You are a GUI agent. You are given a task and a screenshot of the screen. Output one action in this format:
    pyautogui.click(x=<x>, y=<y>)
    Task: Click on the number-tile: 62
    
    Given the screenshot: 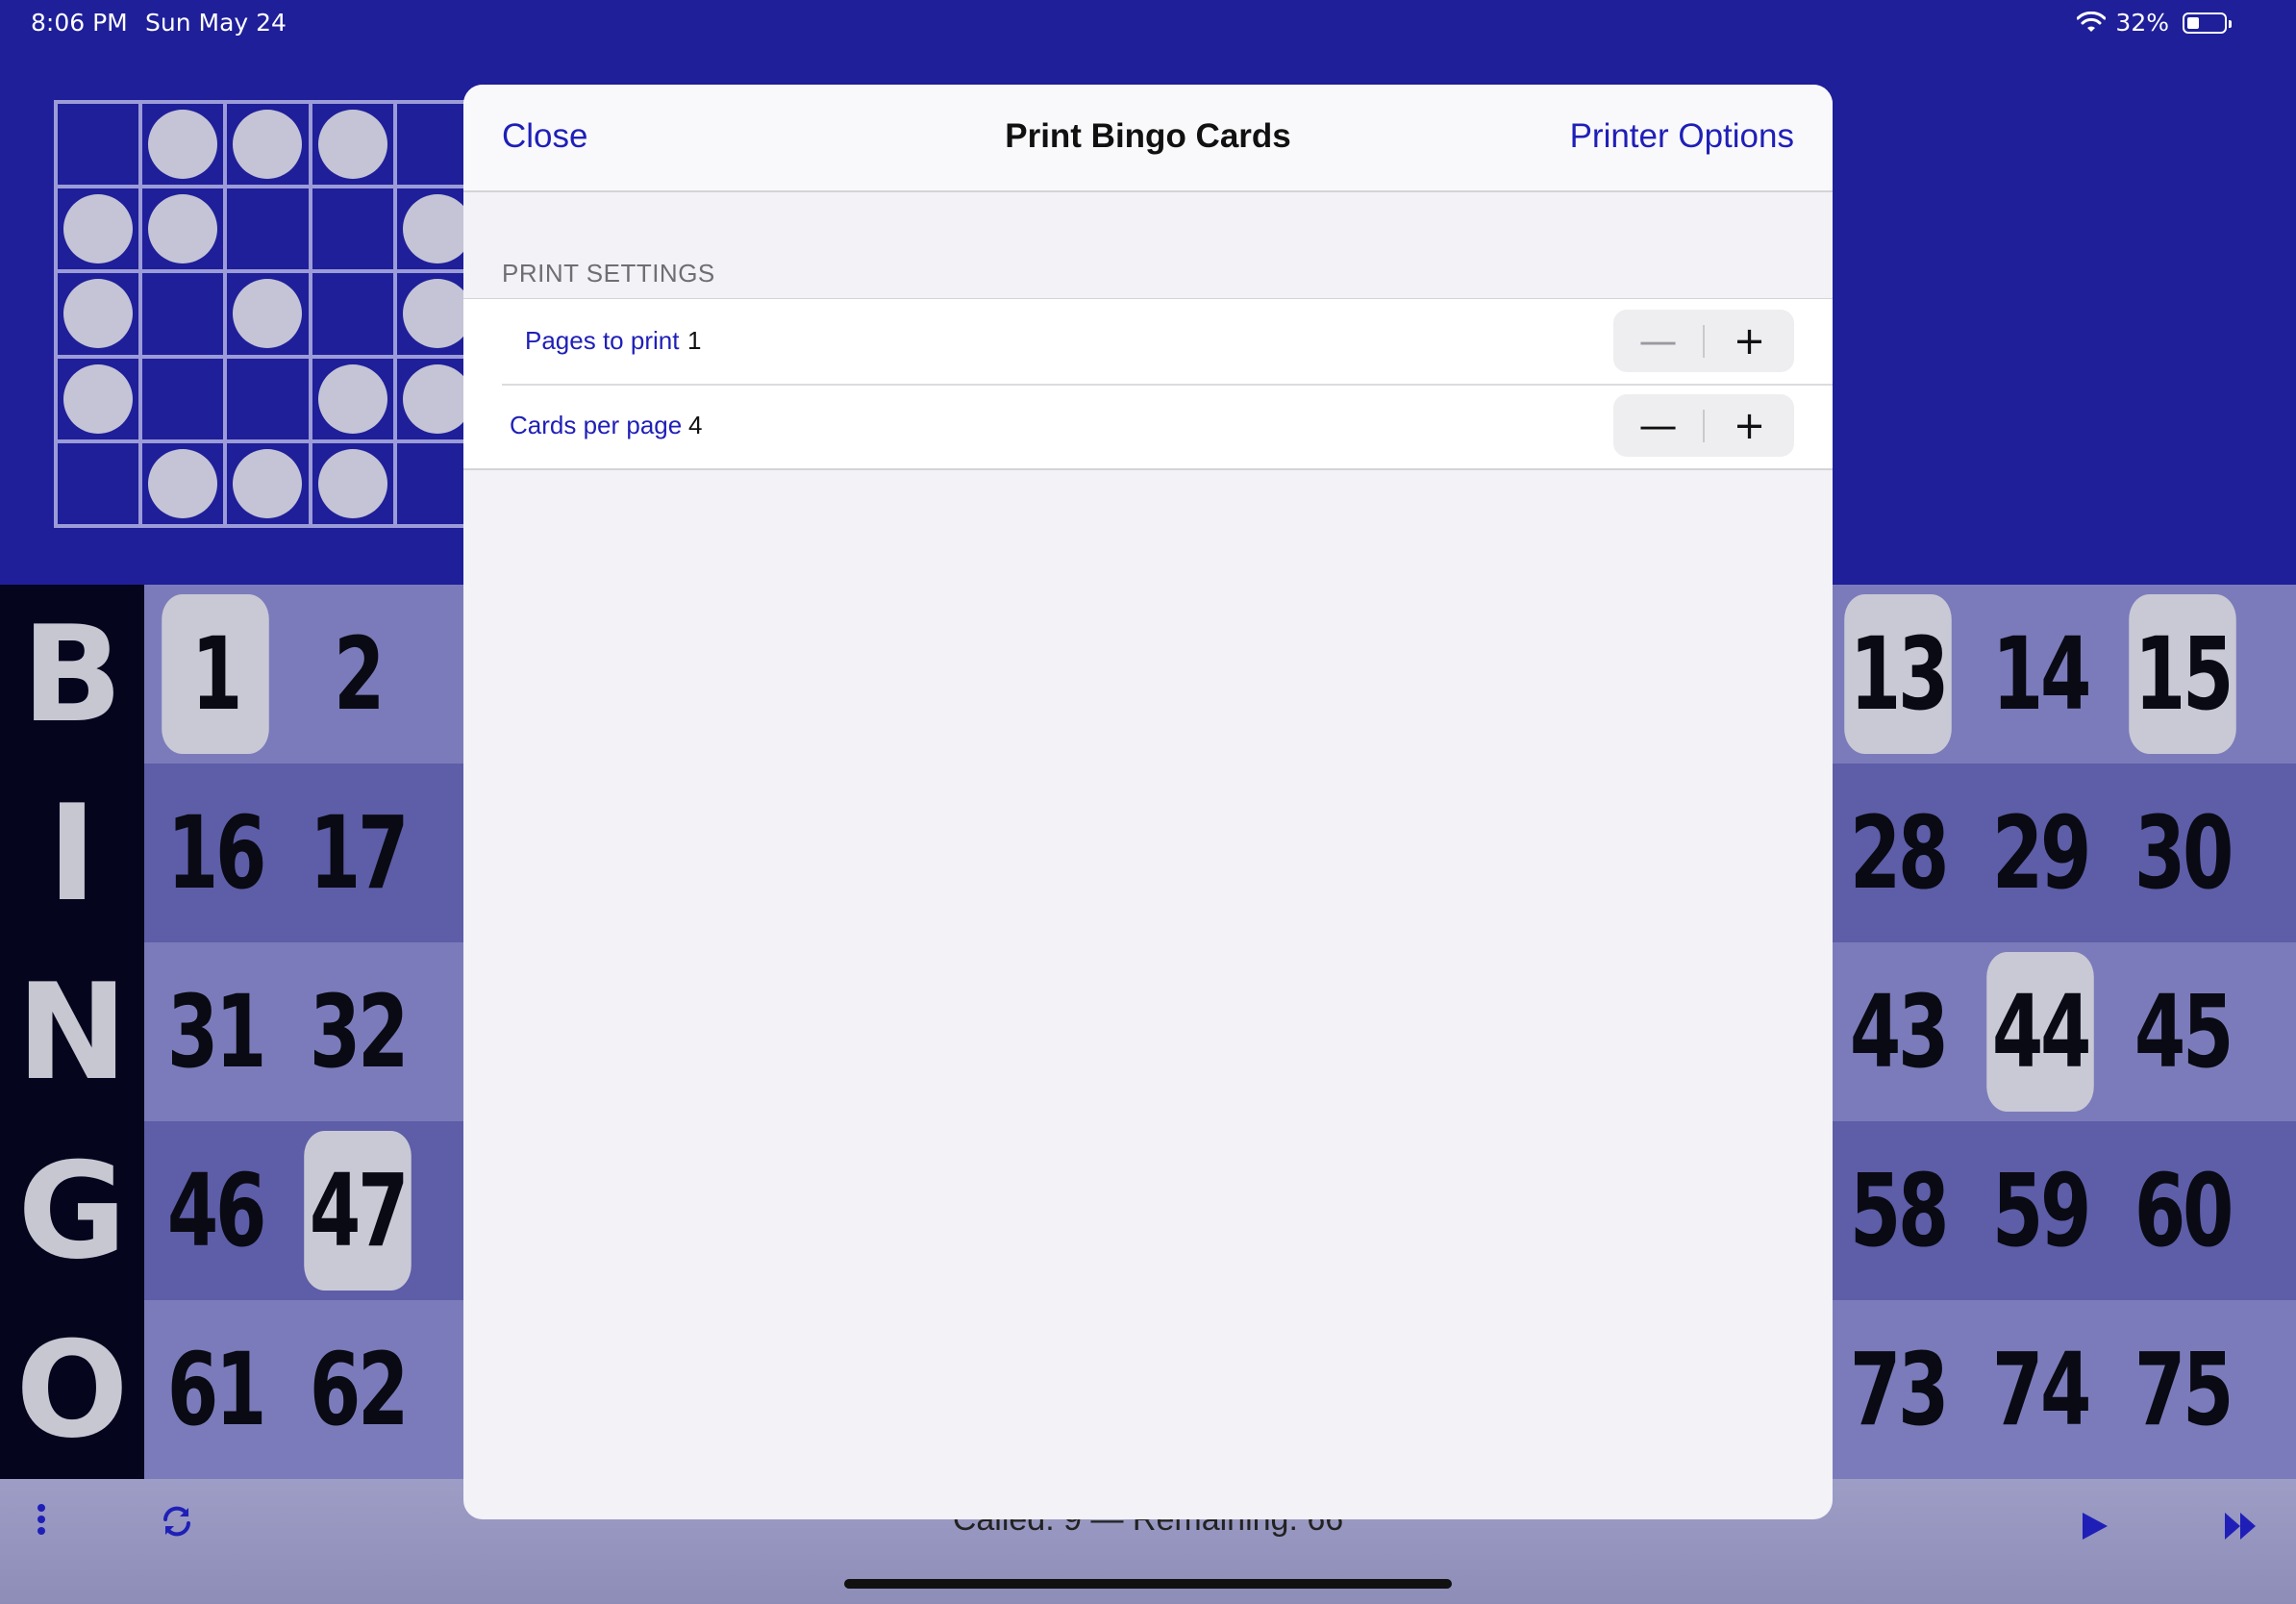 What is the action you would take?
    pyautogui.click(x=357, y=1389)
    